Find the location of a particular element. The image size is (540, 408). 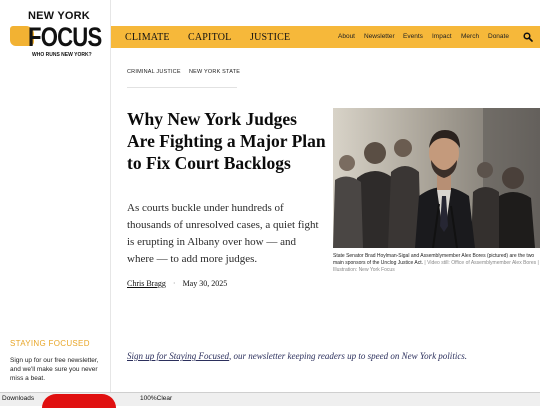

search-icon is located at coordinates (528, 37).